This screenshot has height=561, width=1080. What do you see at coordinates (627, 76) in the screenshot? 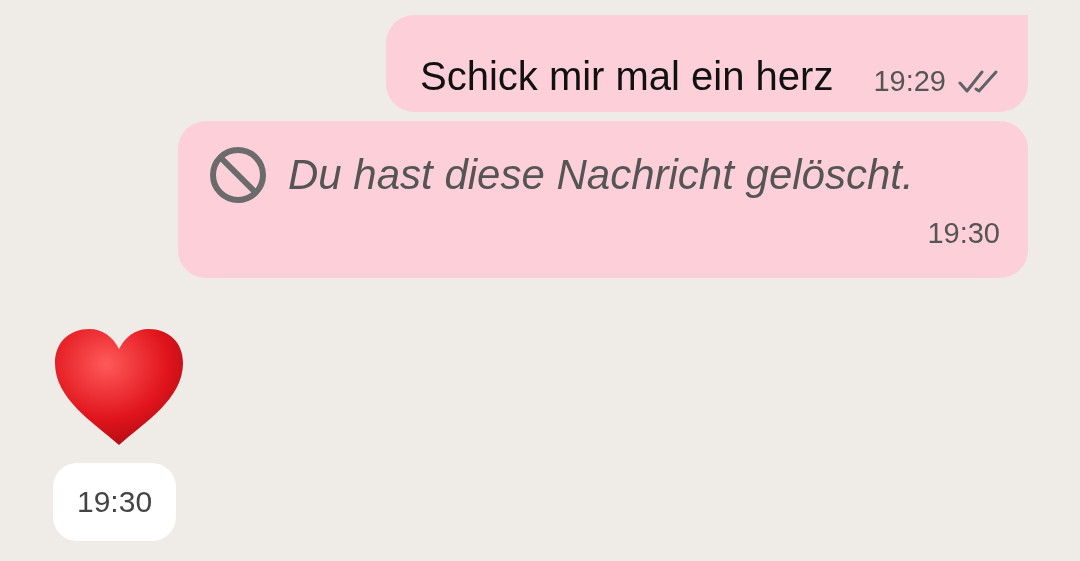
I see `message-text: Schick mir mal ein herz` at bounding box center [627, 76].